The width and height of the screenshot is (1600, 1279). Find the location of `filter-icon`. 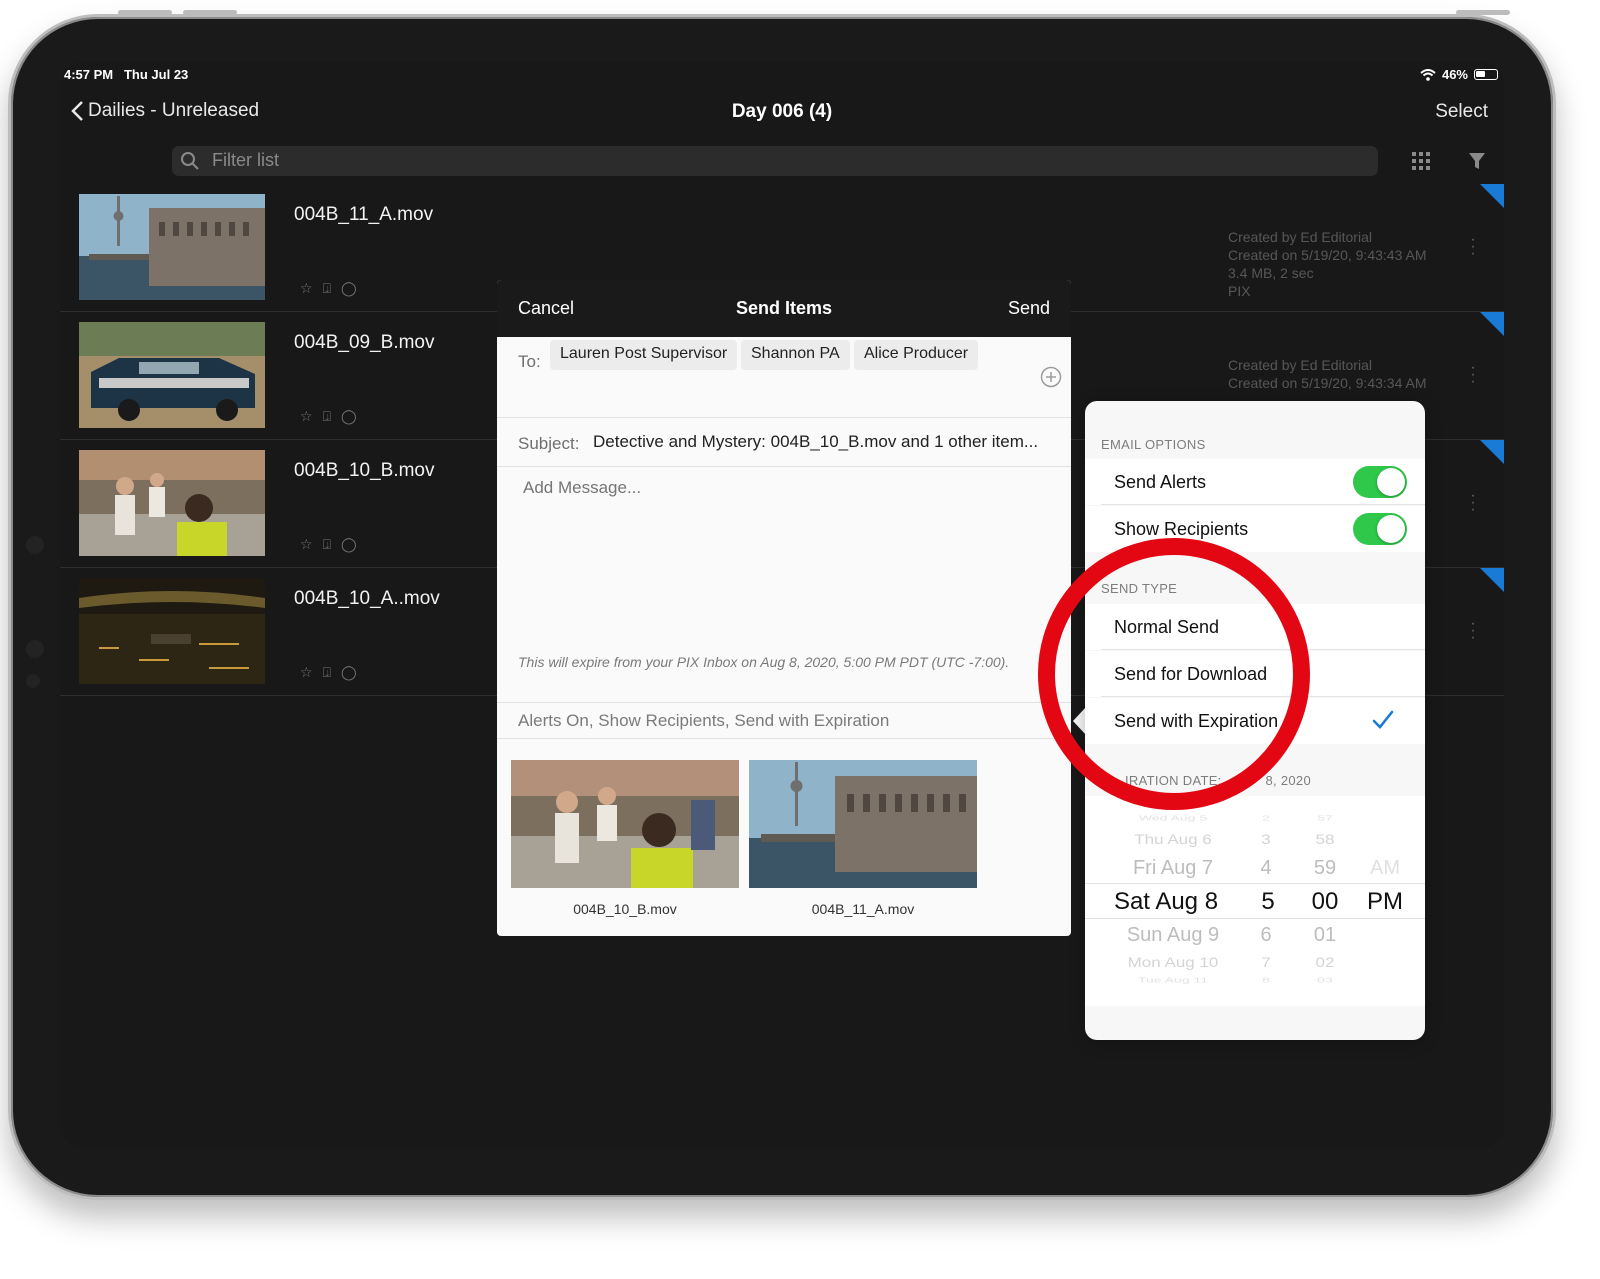

filter-icon is located at coordinates (1477, 161).